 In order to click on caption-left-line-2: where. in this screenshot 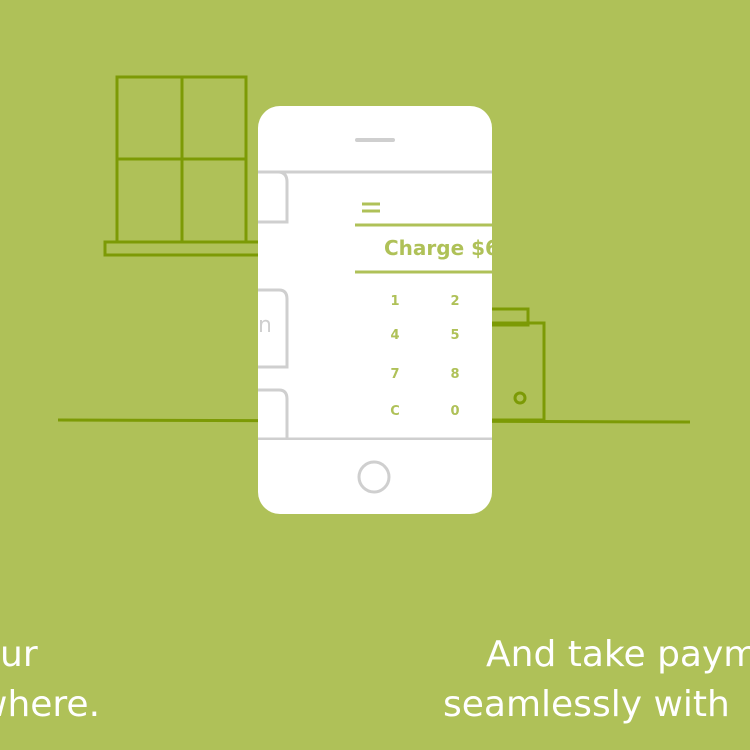, I will do `click(50, 704)`.